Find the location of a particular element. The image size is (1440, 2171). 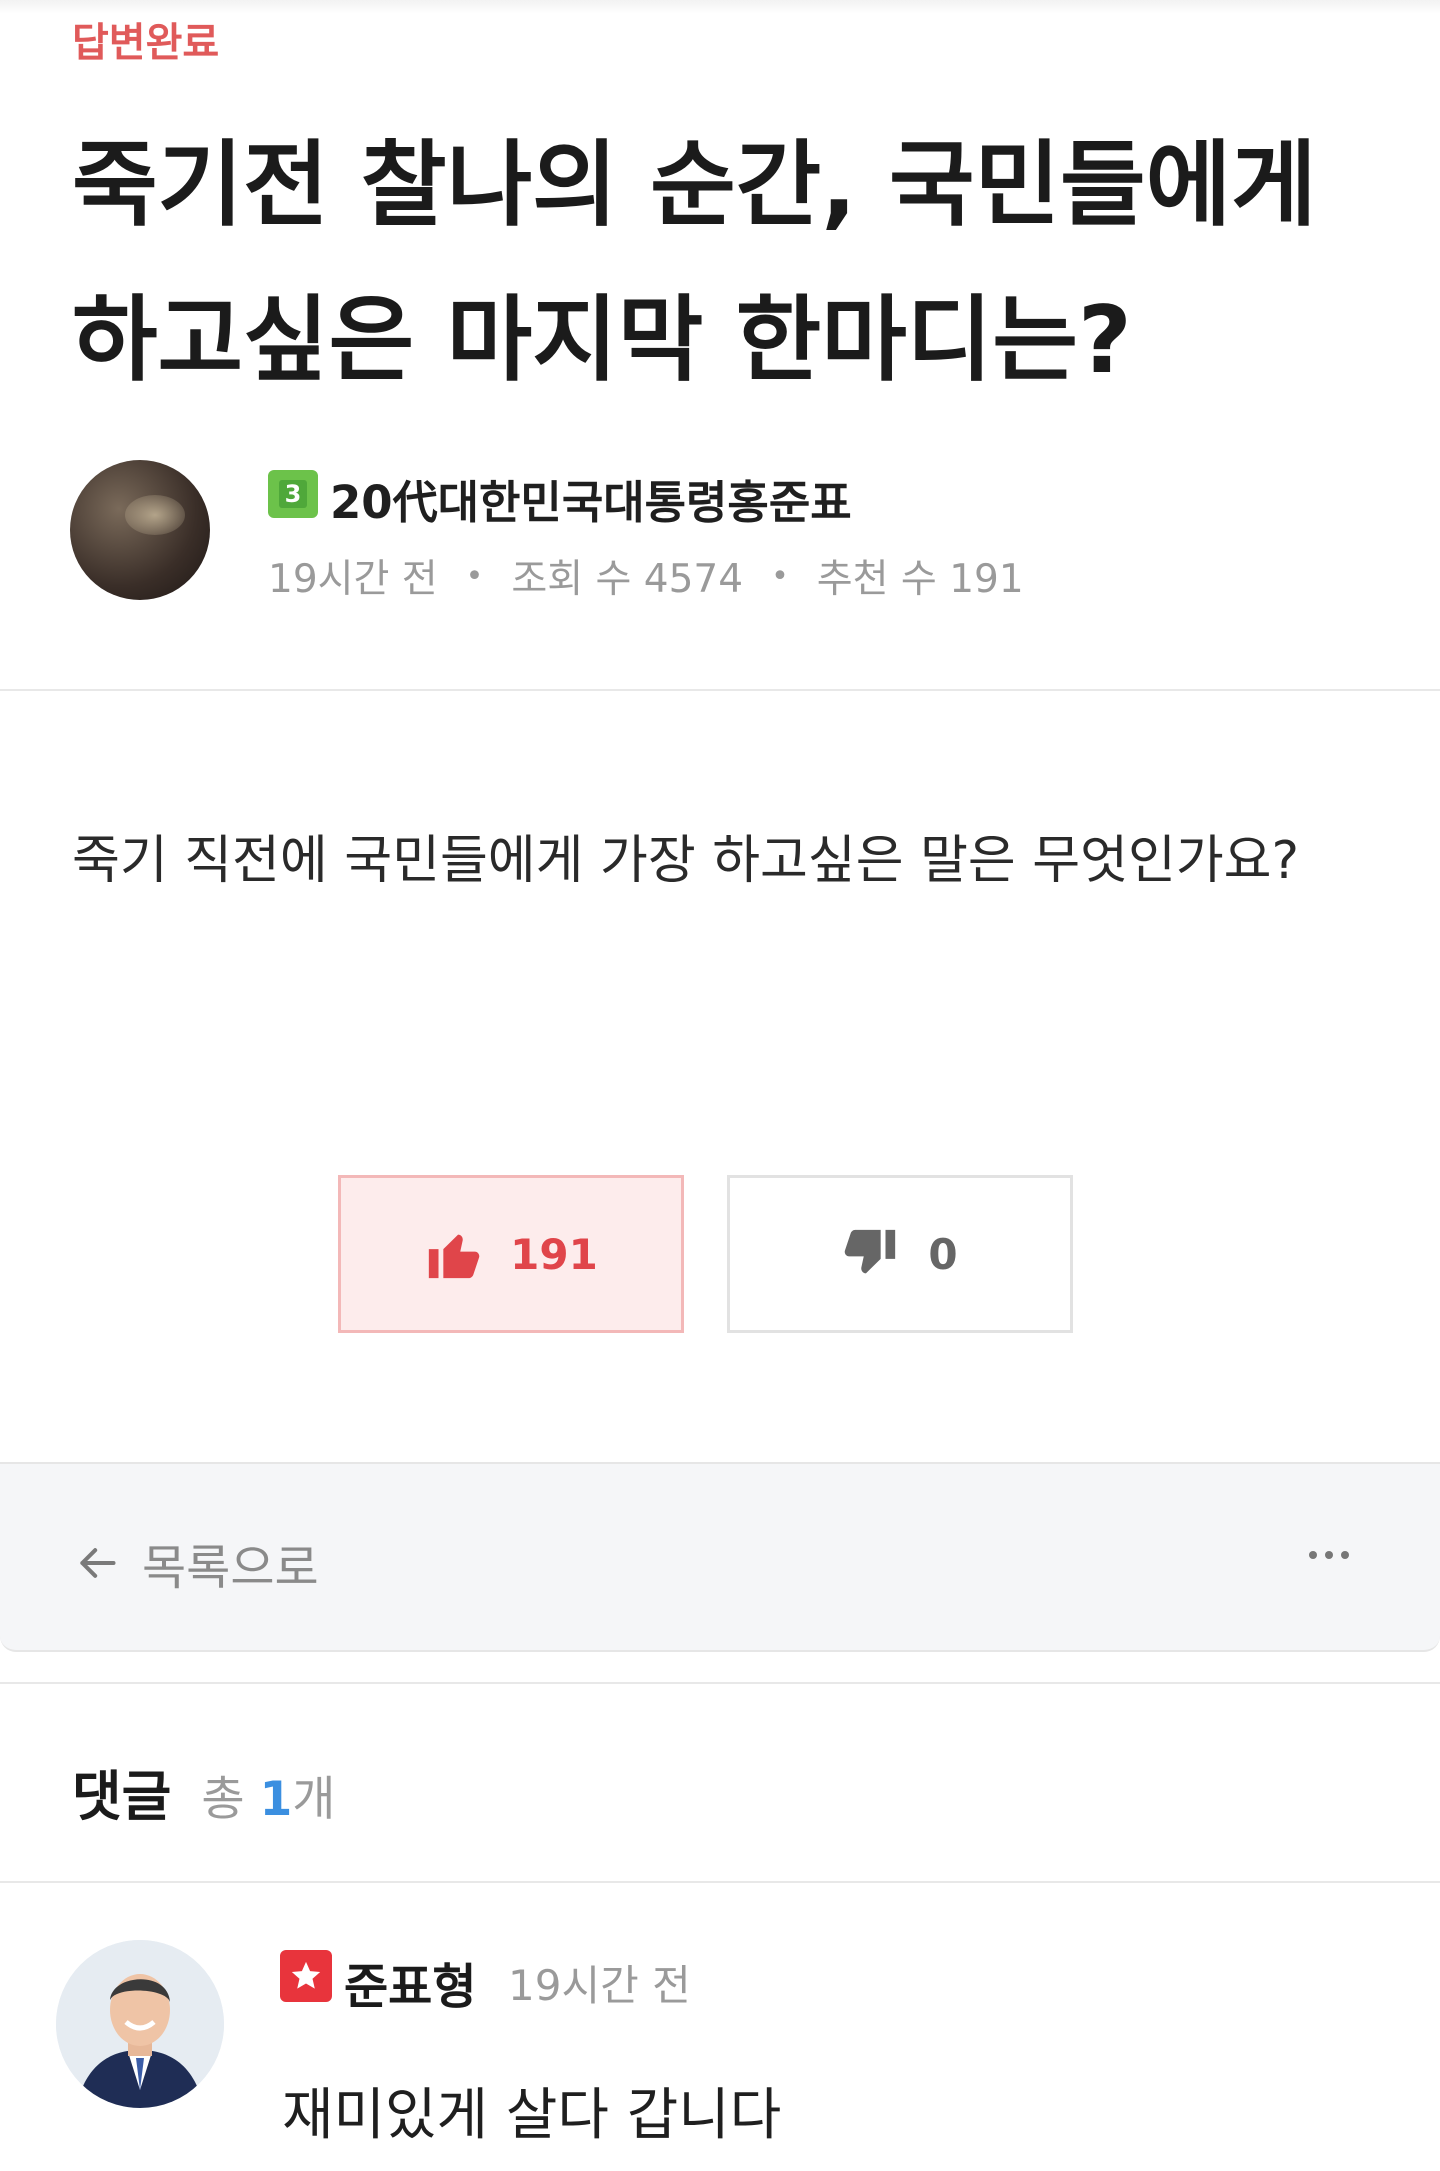

comments-count-suffix: 개 is located at coordinates (314, 1799).